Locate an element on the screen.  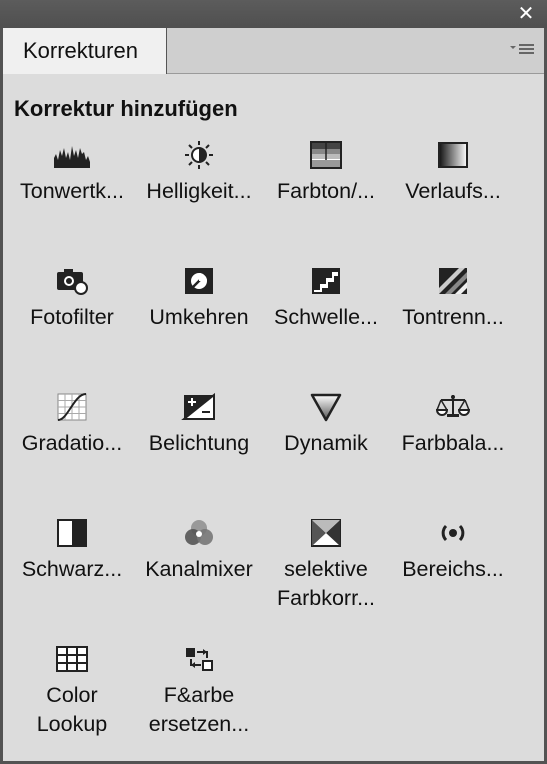
color-range-icon is located at coordinates (453, 533).